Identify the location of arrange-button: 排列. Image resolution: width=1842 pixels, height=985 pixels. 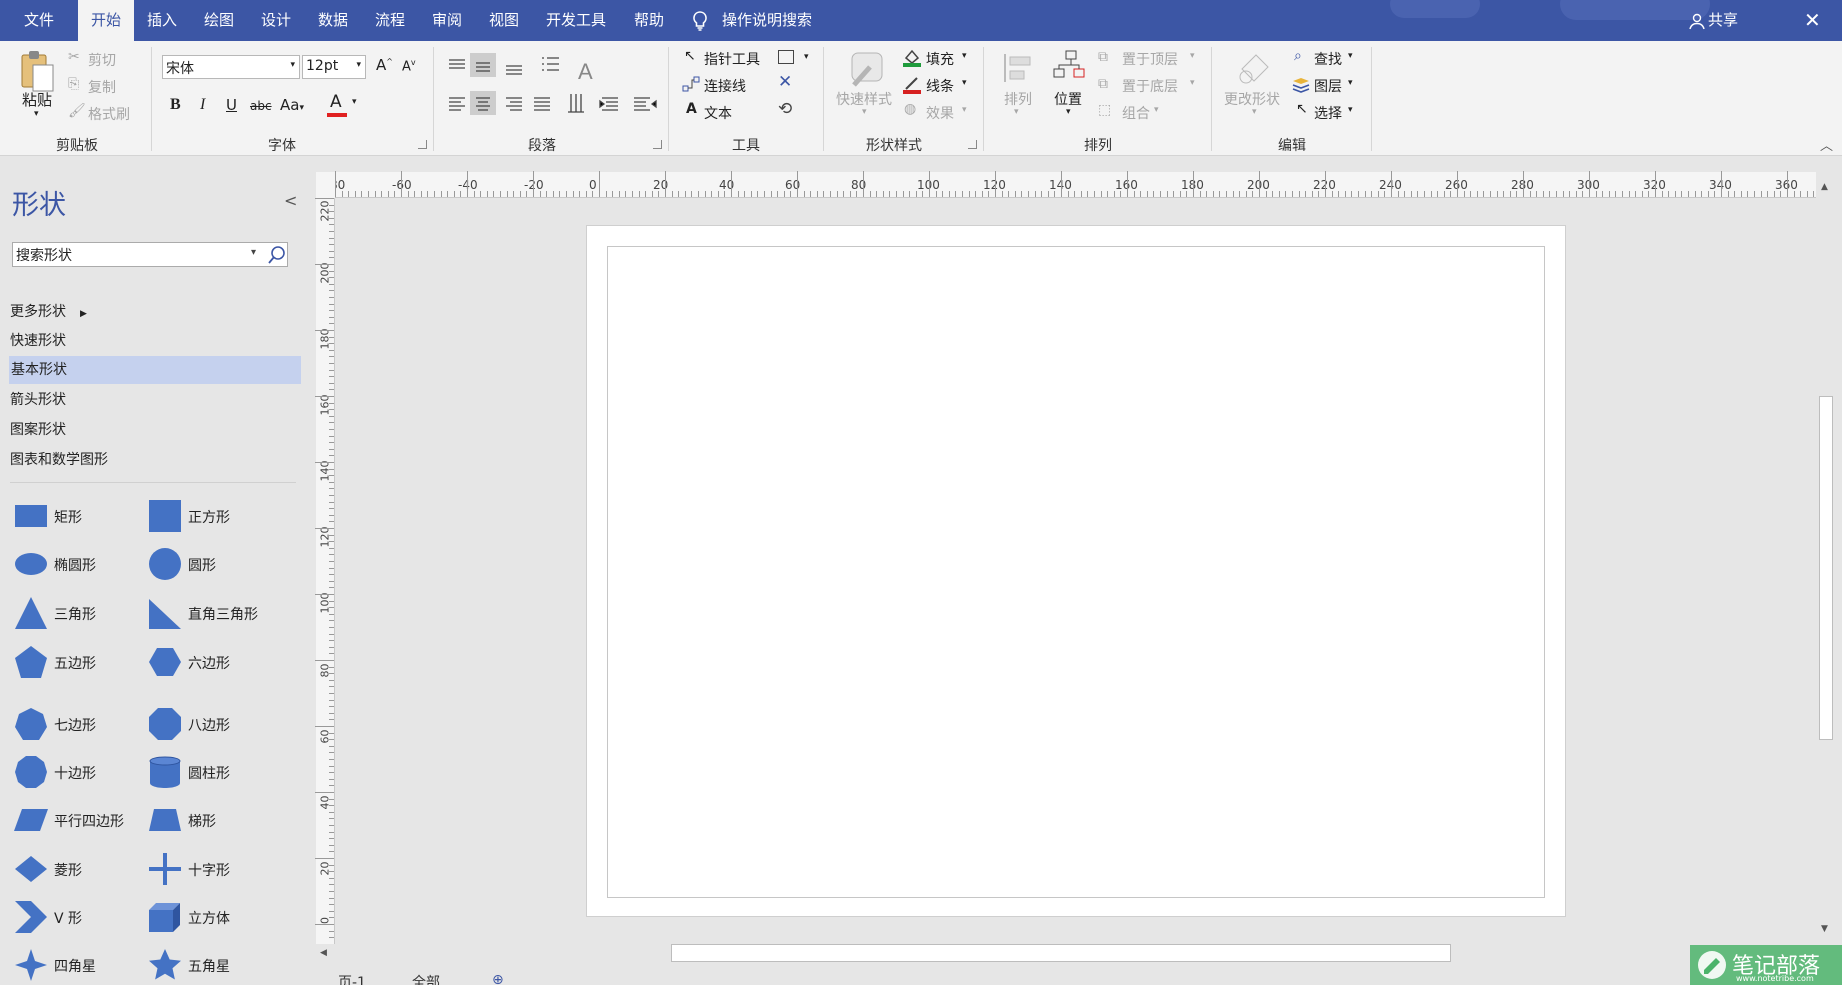
(1018, 99).